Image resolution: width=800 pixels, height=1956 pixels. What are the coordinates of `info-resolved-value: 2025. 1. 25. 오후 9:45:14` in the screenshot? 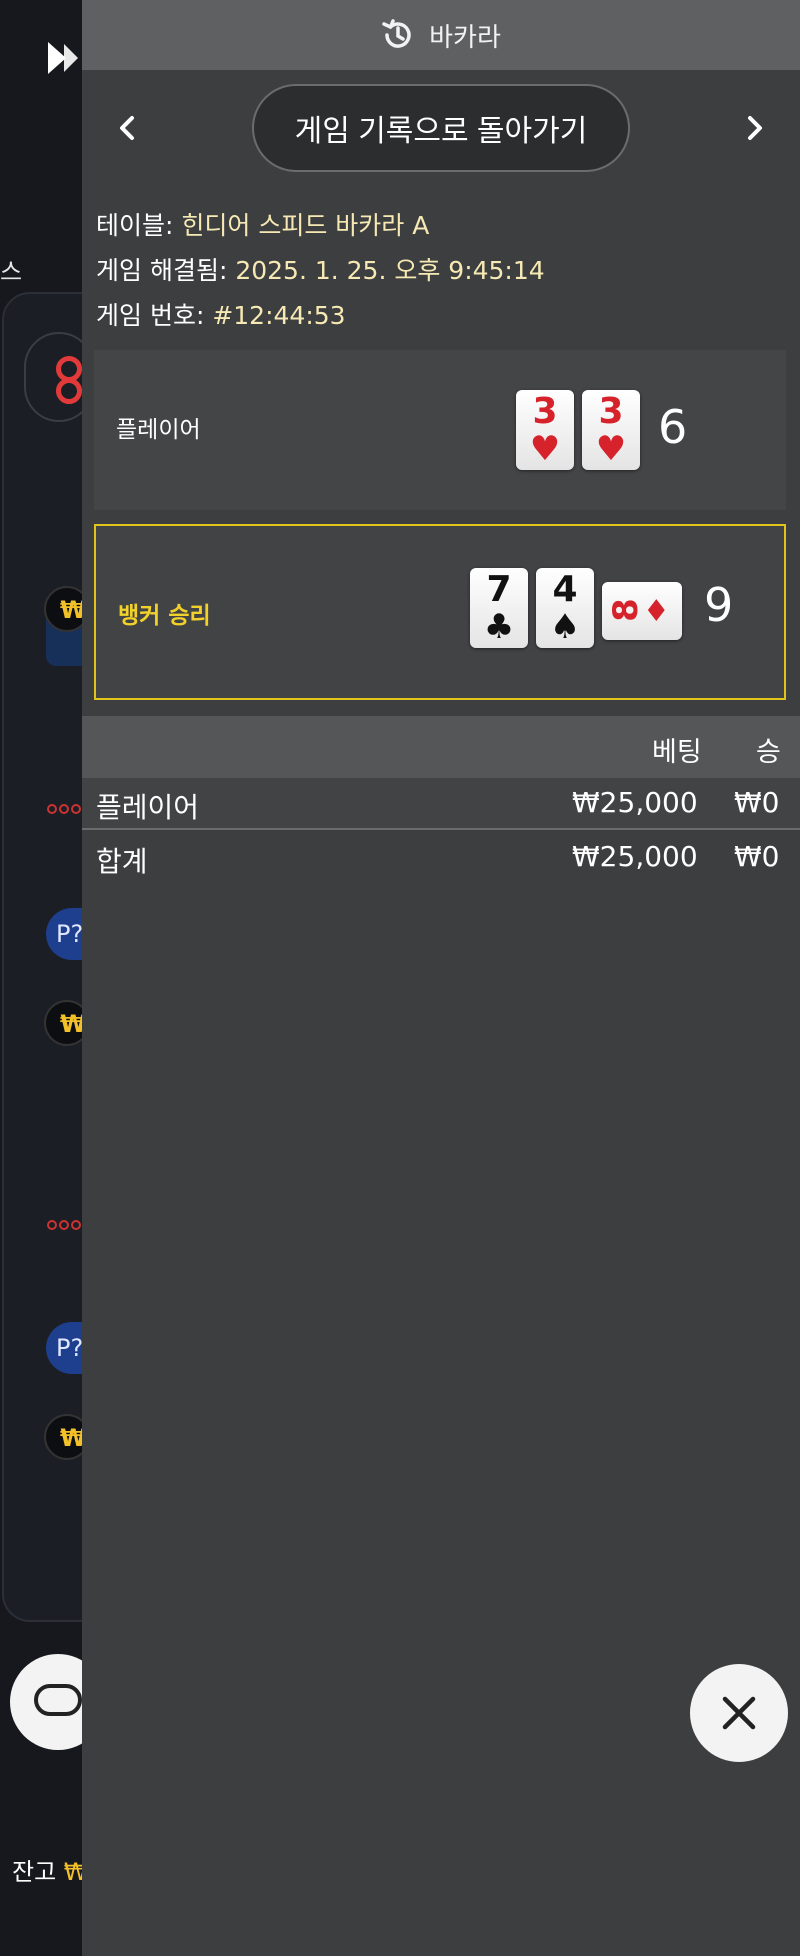 It's located at (390, 270).